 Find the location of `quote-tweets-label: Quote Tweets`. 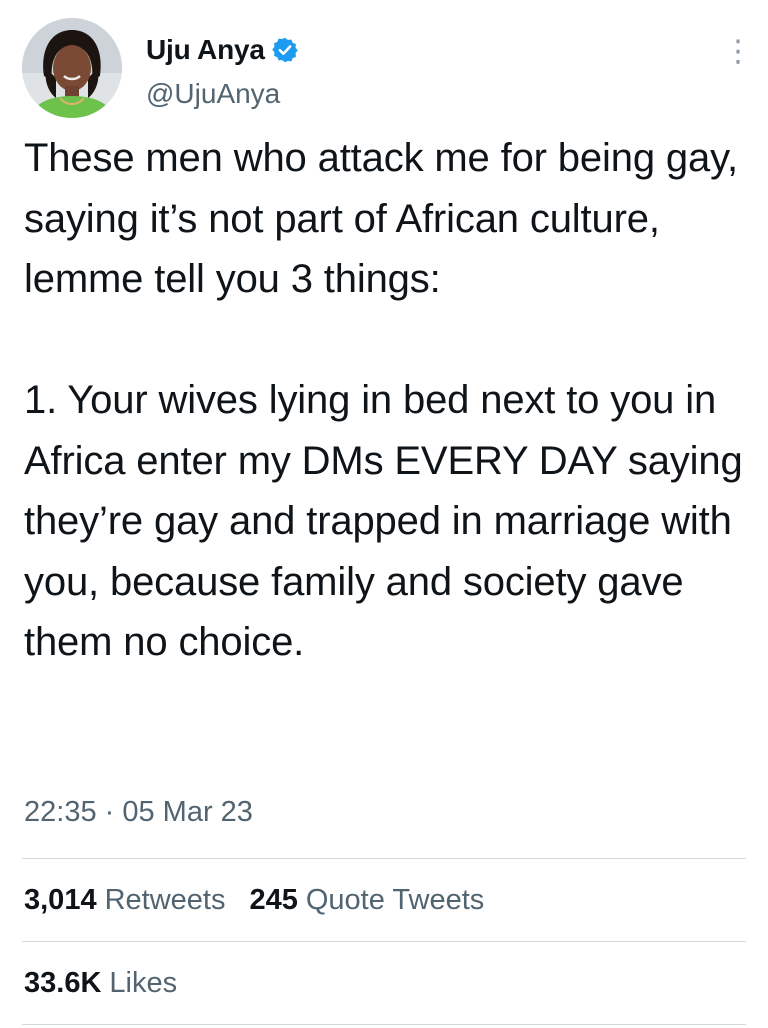

quote-tweets-label: Quote Tweets is located at coordinates (395, 900).